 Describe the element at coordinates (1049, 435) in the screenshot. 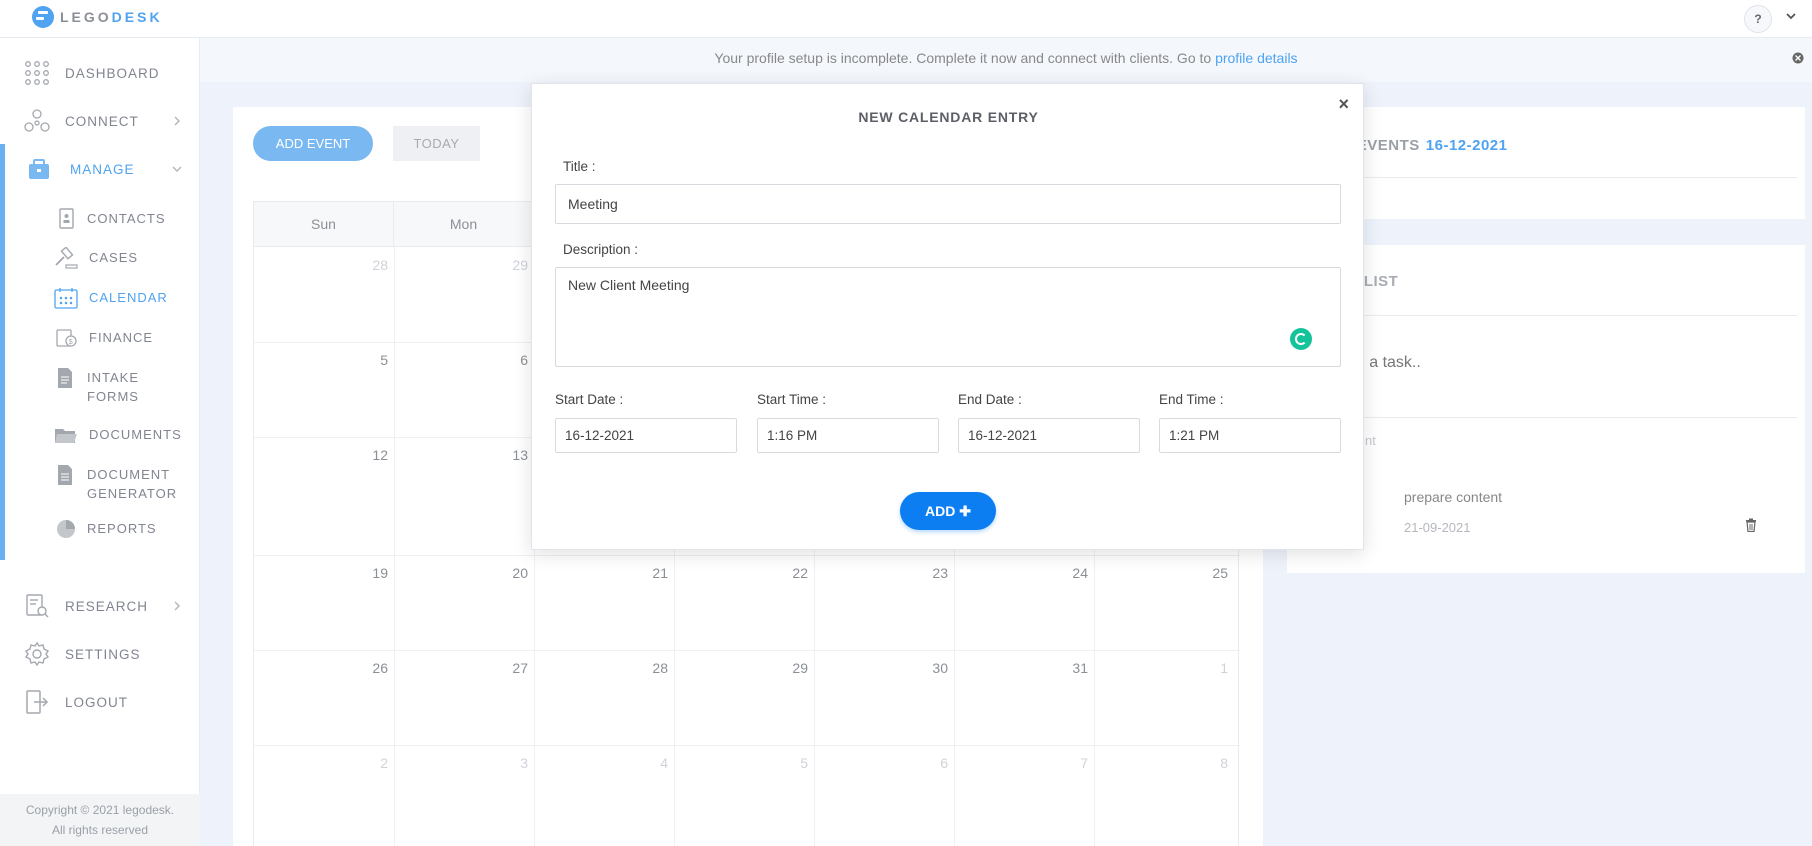

I see `end-date-input: 16-12-2021` at that location.